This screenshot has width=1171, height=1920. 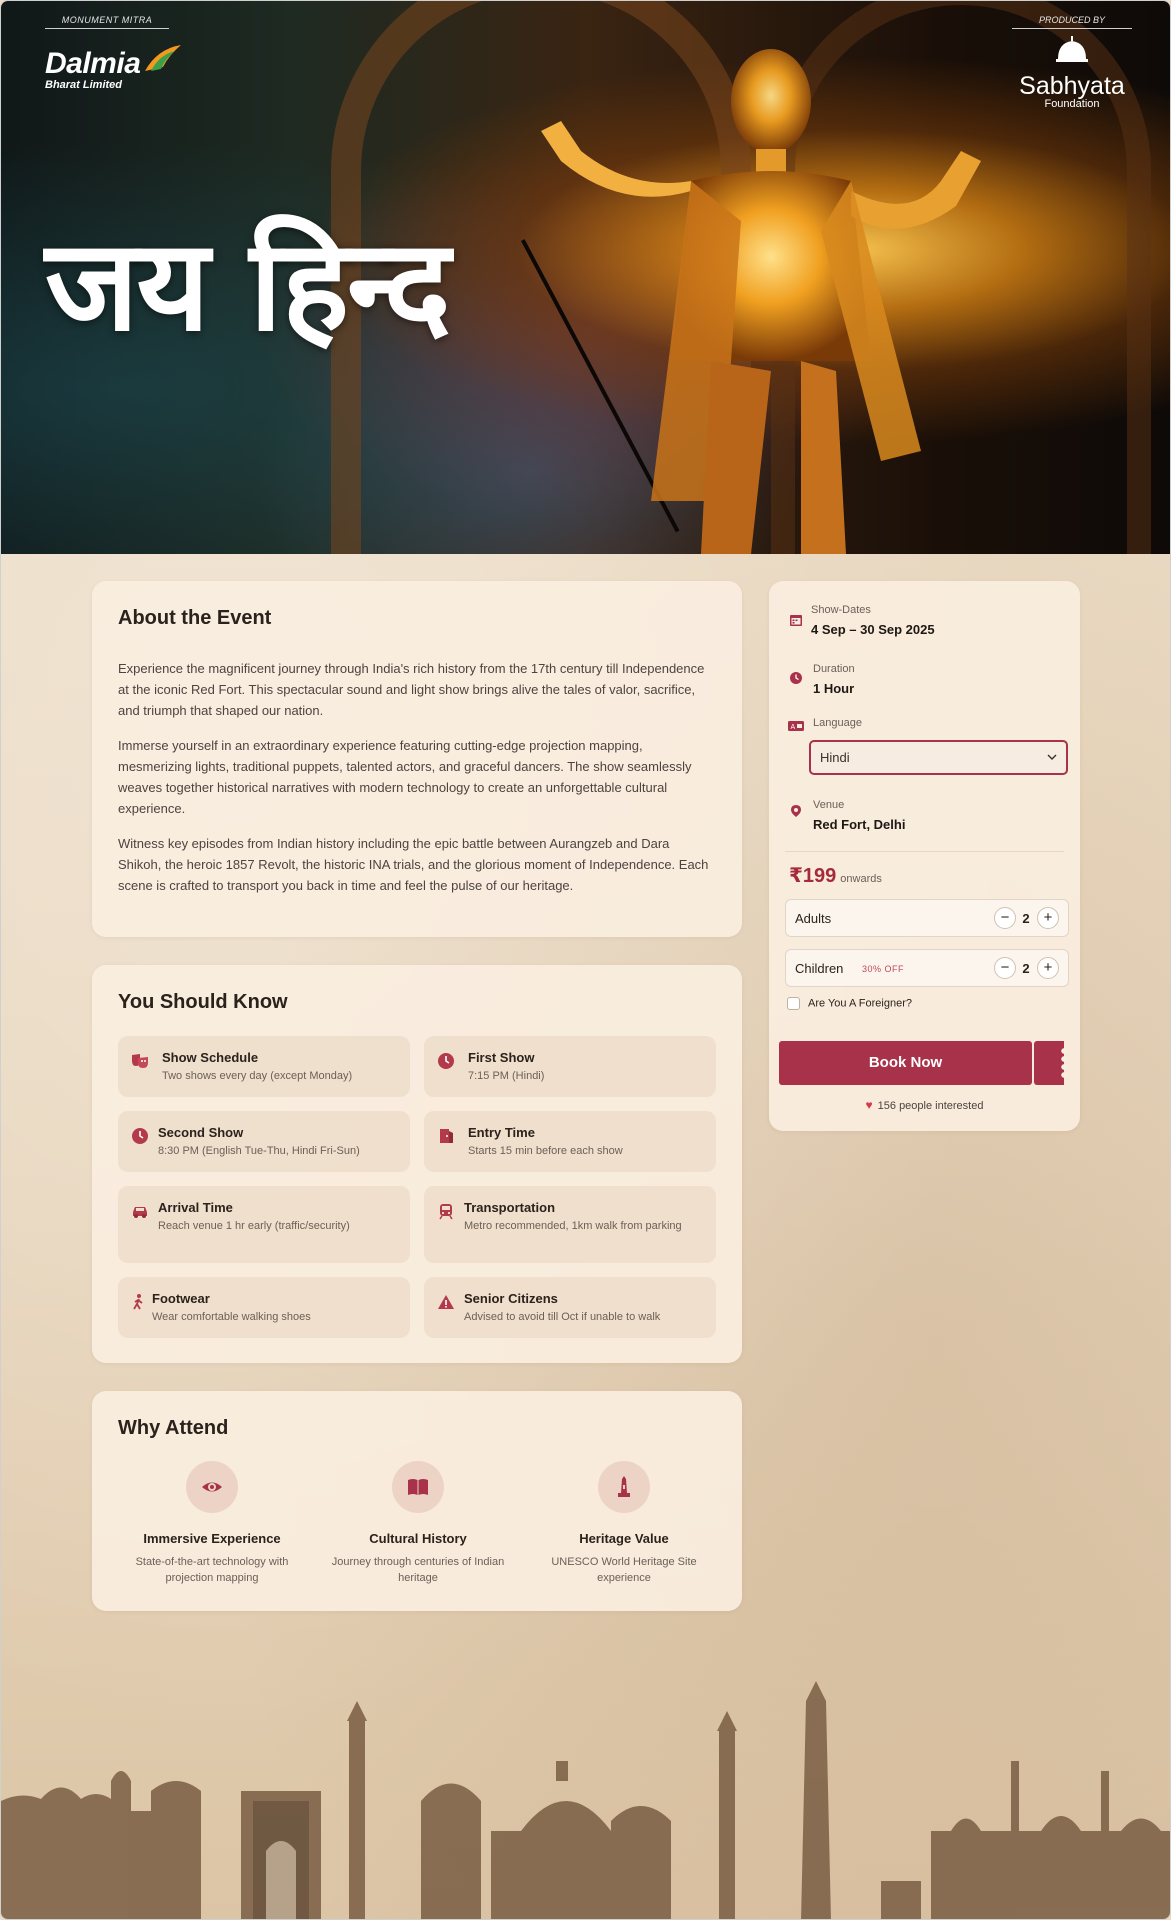 I want to click on know-heading: You Should Know, so click(x=203, y=1002).